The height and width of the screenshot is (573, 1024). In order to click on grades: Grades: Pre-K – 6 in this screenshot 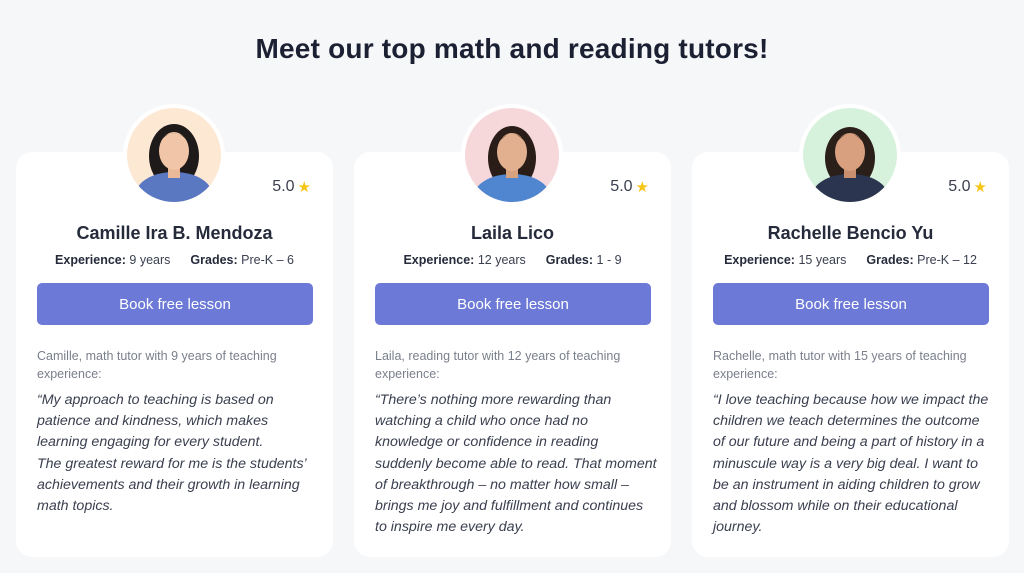, I will do `click(242, 260)`.